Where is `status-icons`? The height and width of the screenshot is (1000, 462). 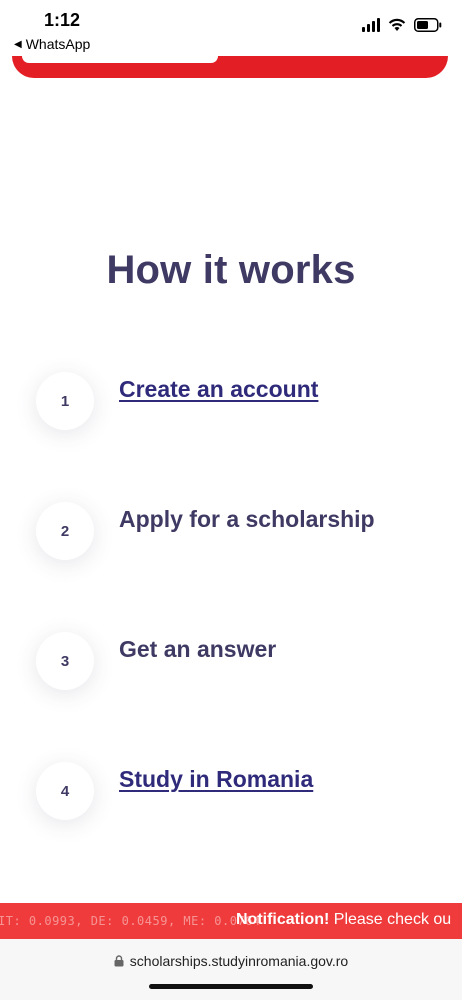 status-icons is located at coordinates (402, 25).